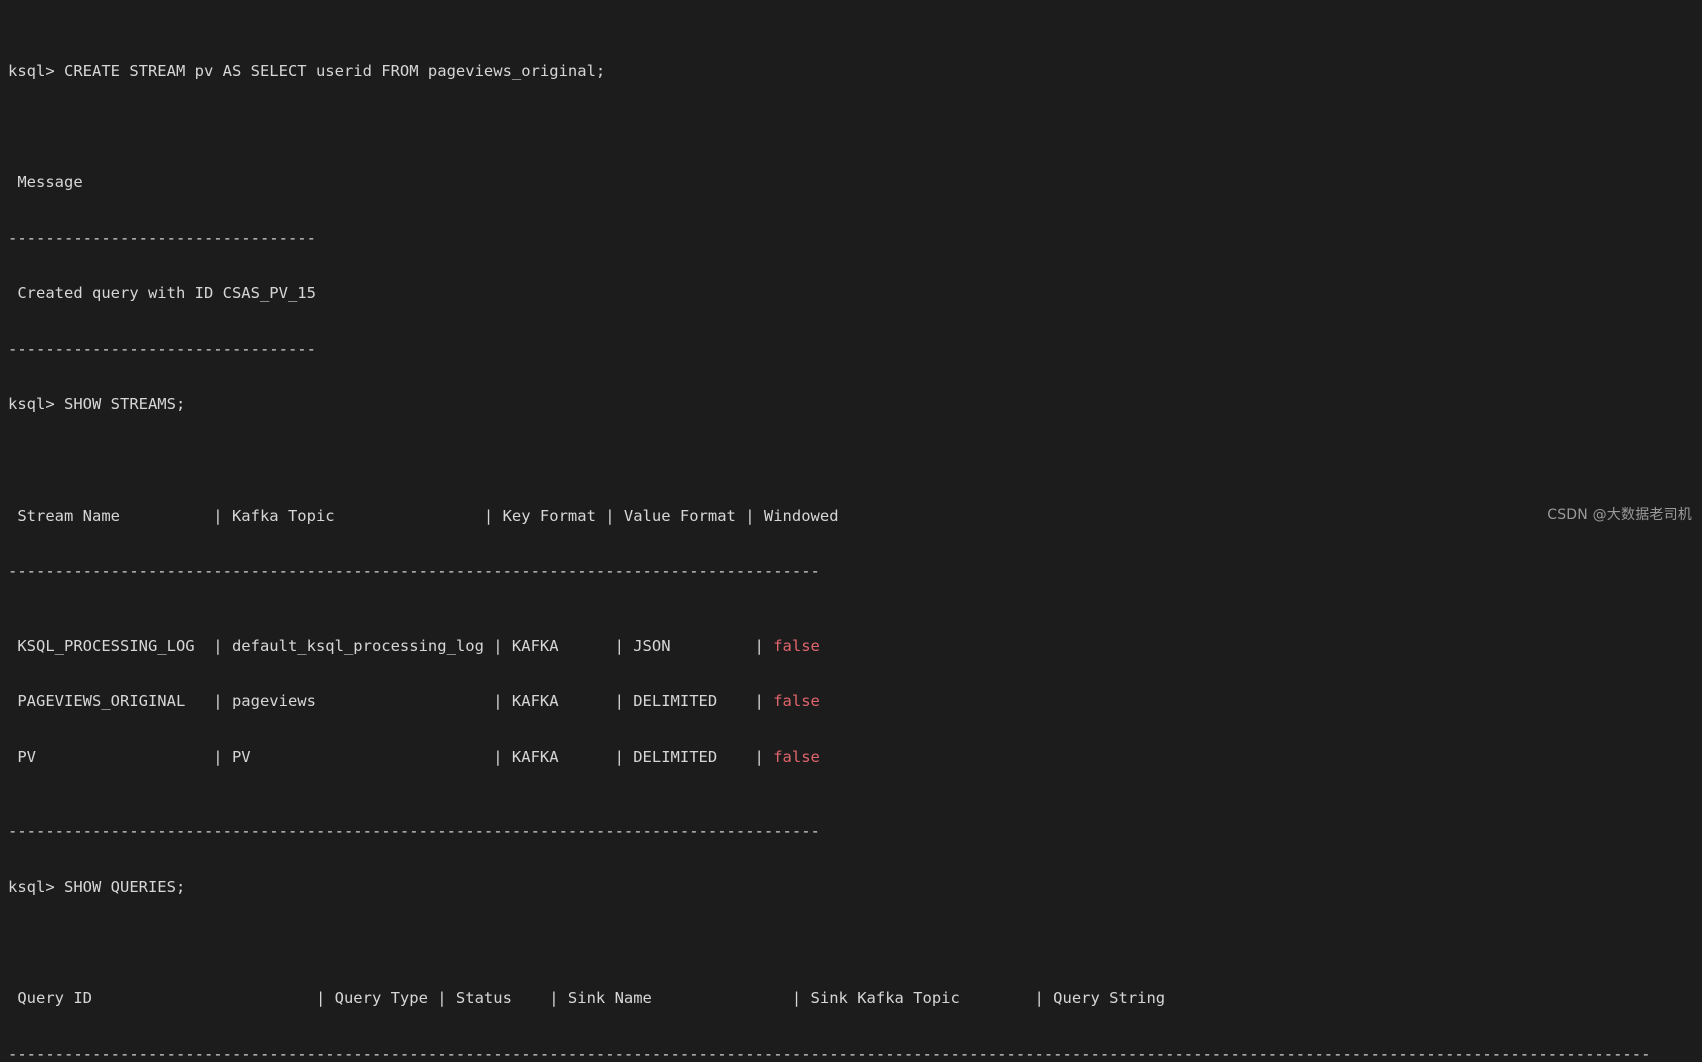 This screenshot has width=1702, height=1062. I want to click on command-show-queries: ksql> SHOW QUERIES;, so click(97, 886).